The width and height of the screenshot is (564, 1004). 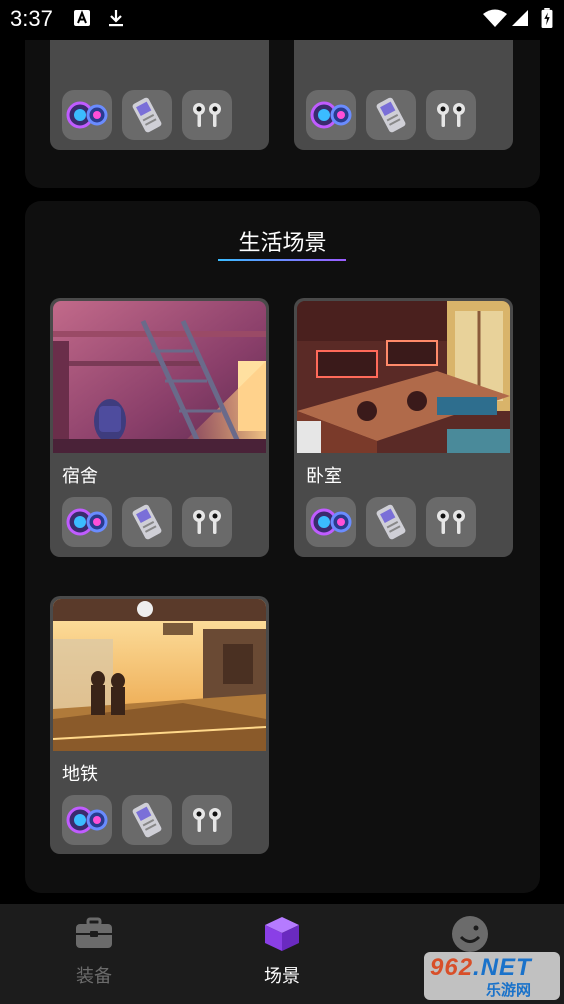 I want to click on scene-name-dorm: 宿舍, so click(x=80, y=476).